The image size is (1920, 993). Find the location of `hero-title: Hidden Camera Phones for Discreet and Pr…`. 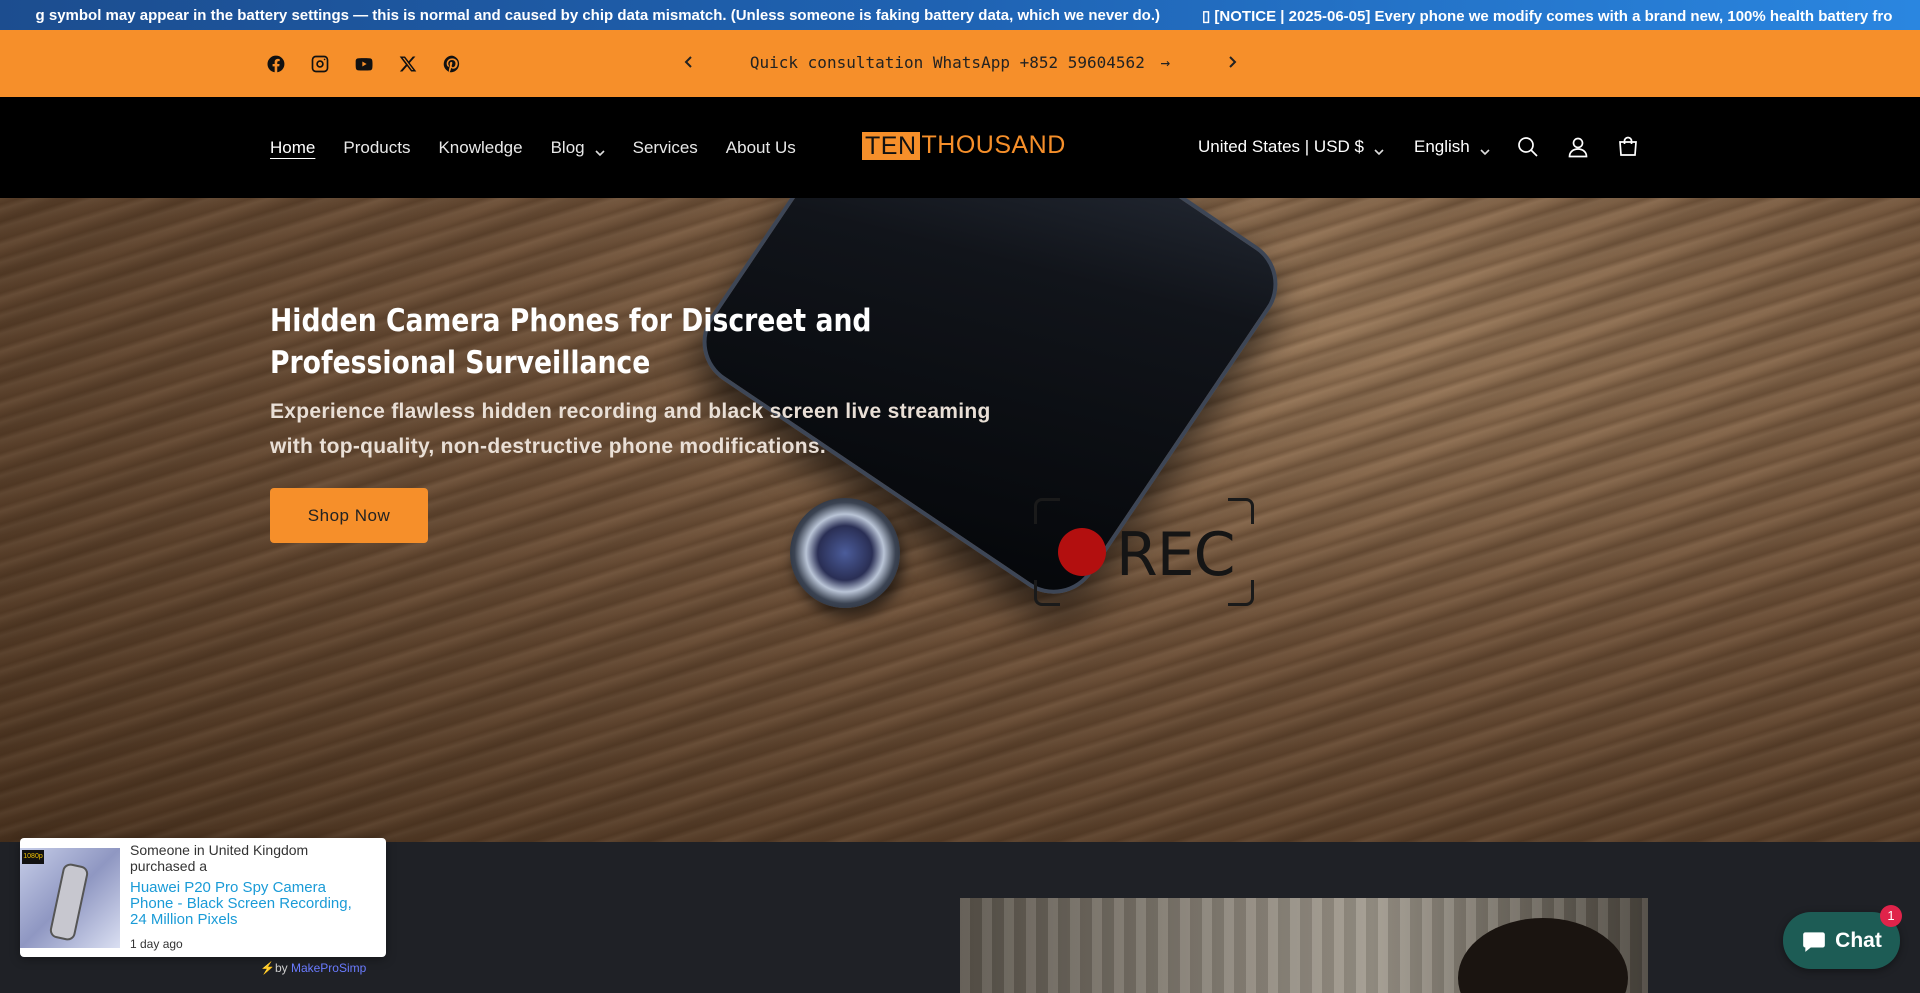

hero-title: Hidden Camera Phones for Discreet and Pr… is located at coordinates (571, 342).